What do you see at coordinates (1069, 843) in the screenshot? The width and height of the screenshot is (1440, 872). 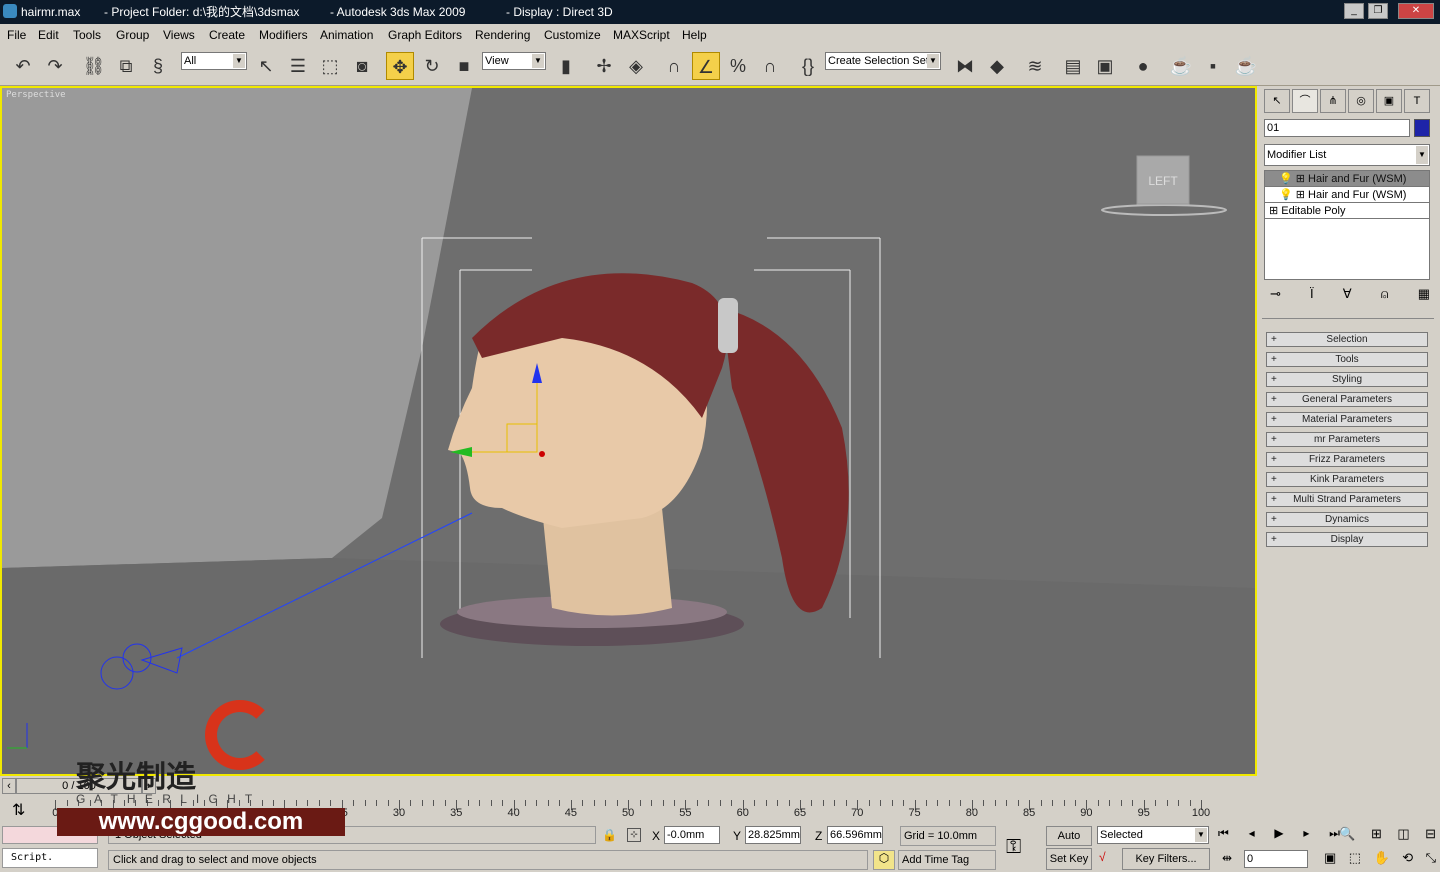 I see `auto-key-button: Auto Key` at bounding box center [1069, 843].